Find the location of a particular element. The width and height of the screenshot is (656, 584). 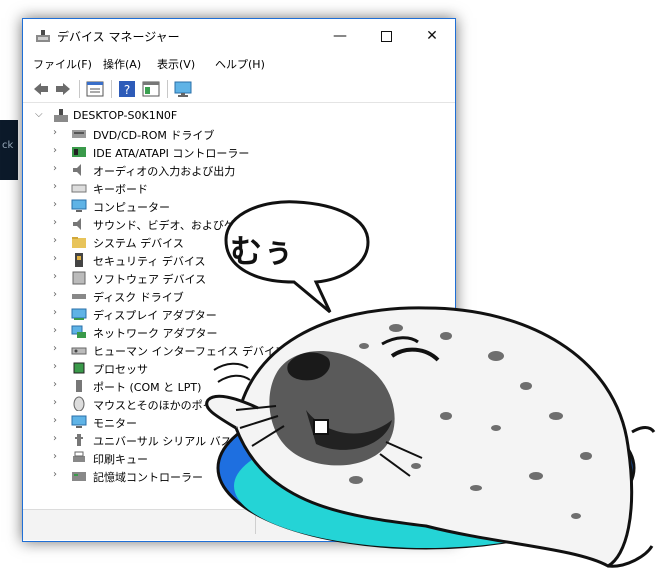

menu-help: ヘルプ(H) is located at coordinates (240, 64).